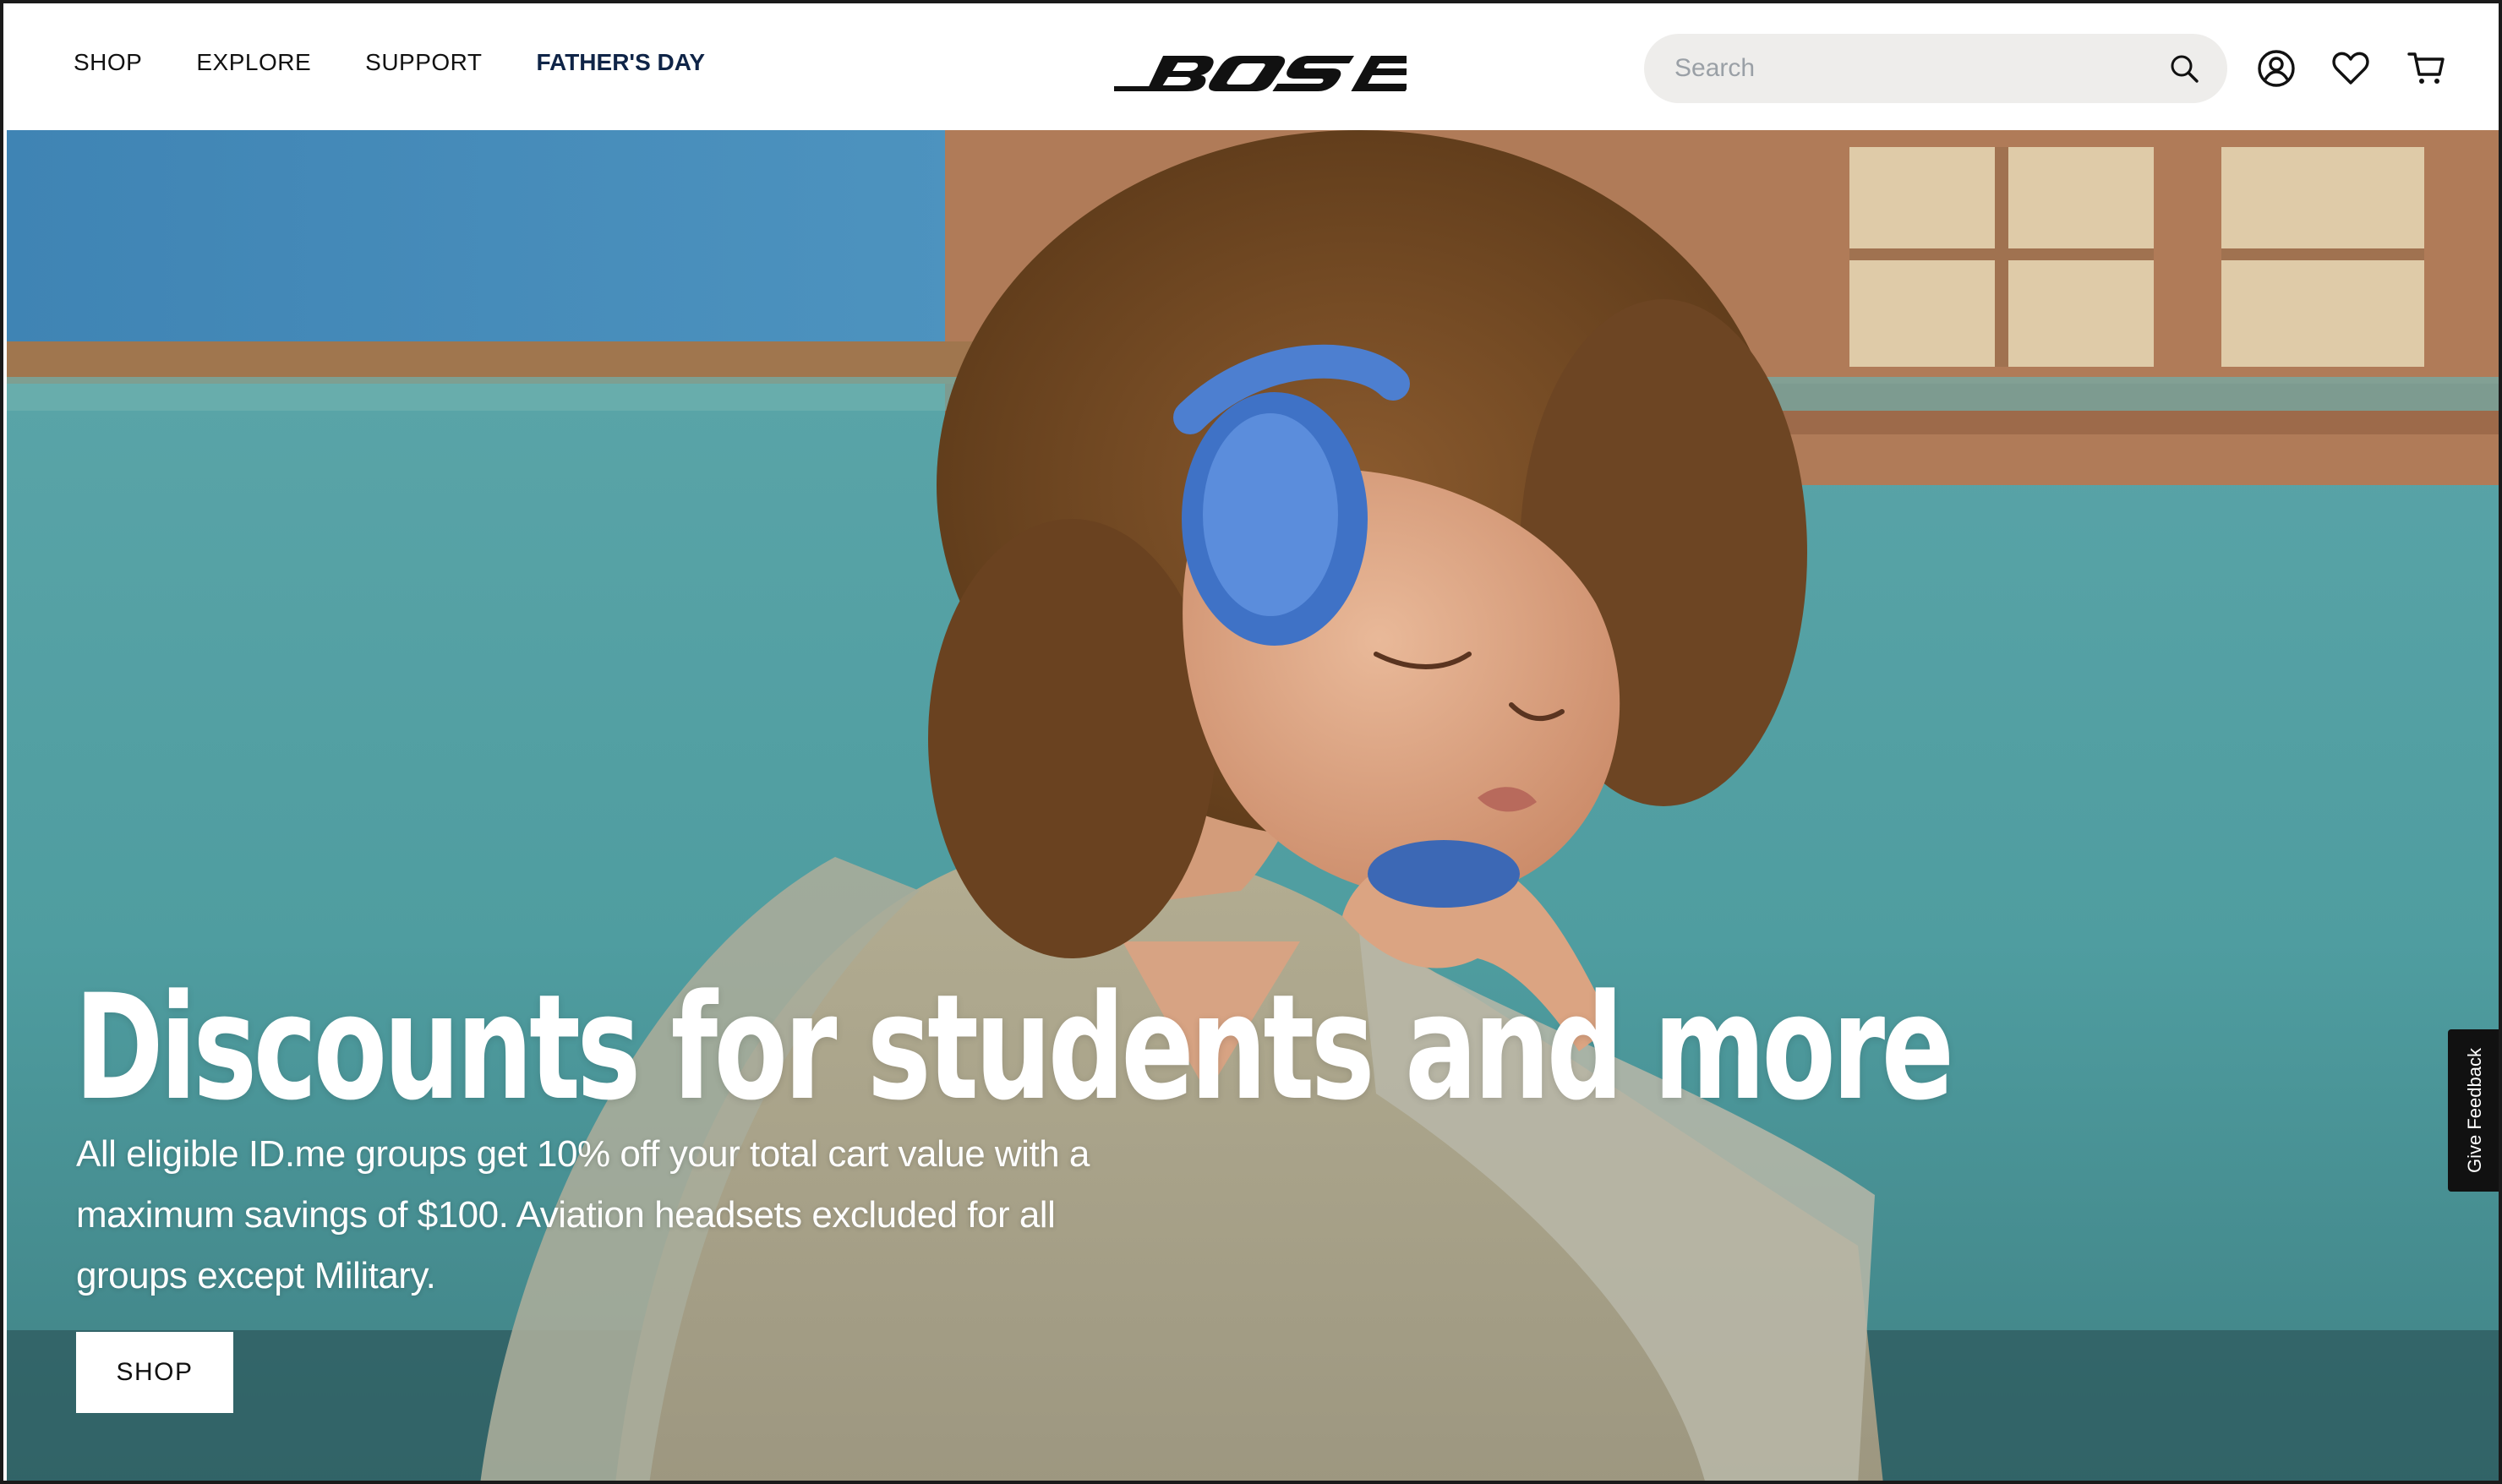 The image size is (2502, 1484). What do you see at coordinates (621, 63) in the screenshot?
I see `nav-fathers-day: FATHER'S DAY` at bounding box center [621, 63].